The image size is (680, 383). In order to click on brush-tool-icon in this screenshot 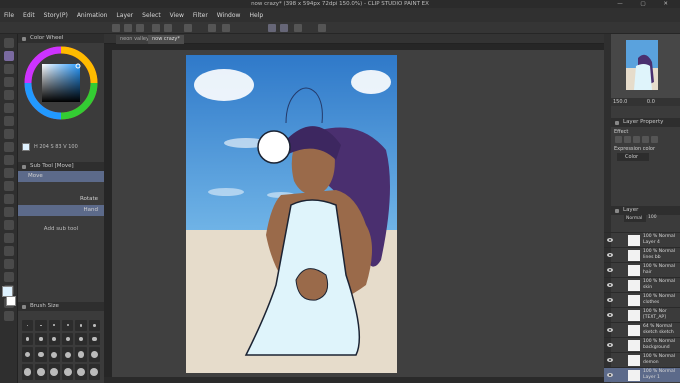, I will do `click(9, 160)`.